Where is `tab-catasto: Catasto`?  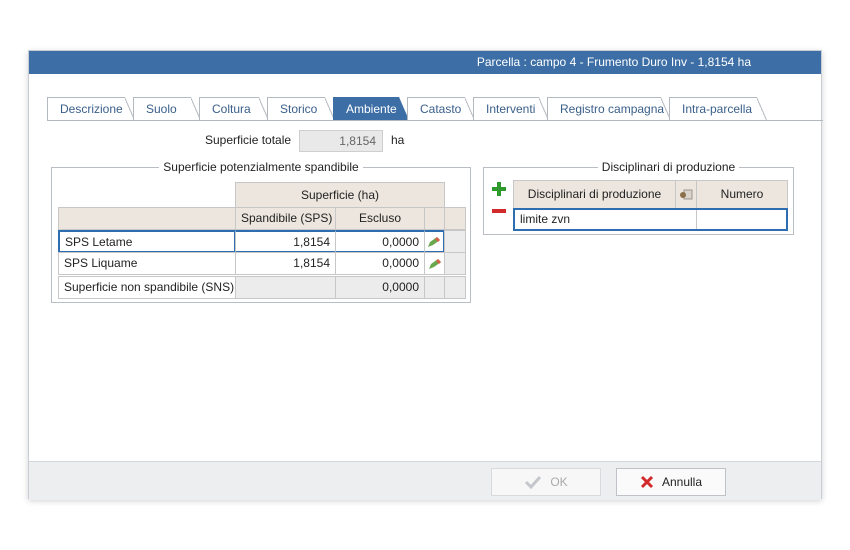 tab-catasto: Catasto is located at coordinates (441, 108).